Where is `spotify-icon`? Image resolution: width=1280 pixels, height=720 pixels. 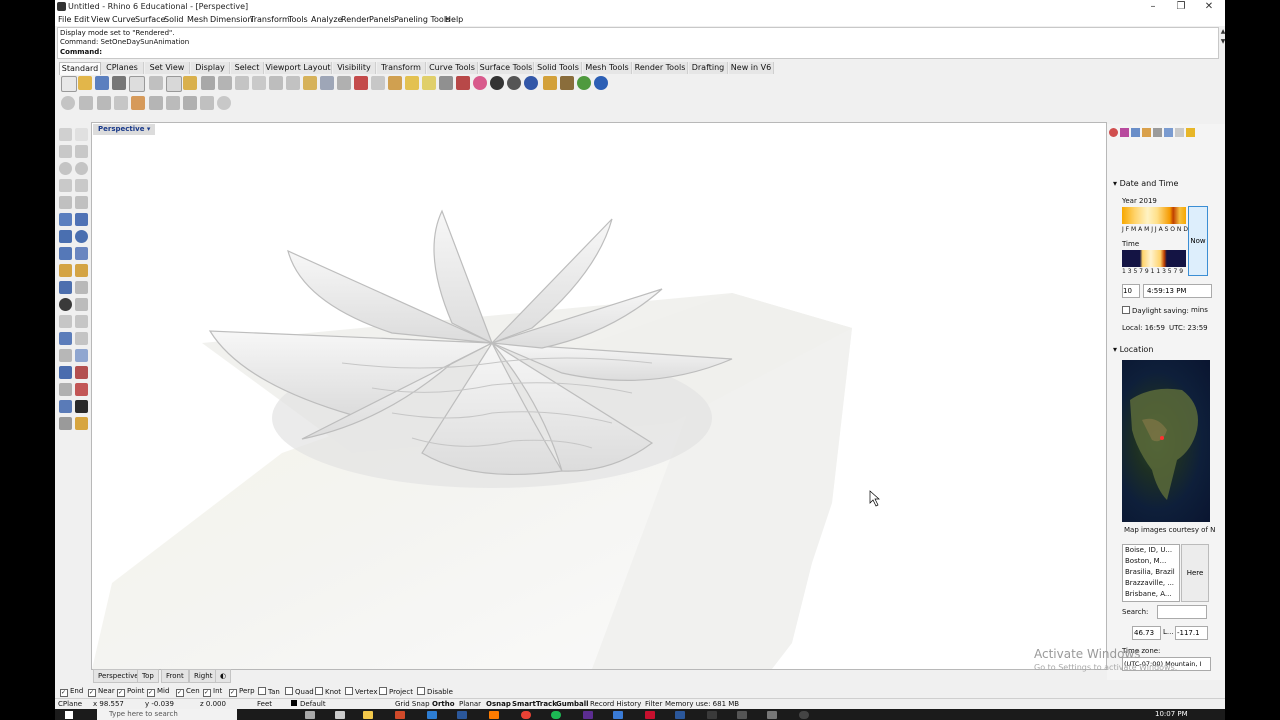 spotify-icon is located at coordinates (556, 715).